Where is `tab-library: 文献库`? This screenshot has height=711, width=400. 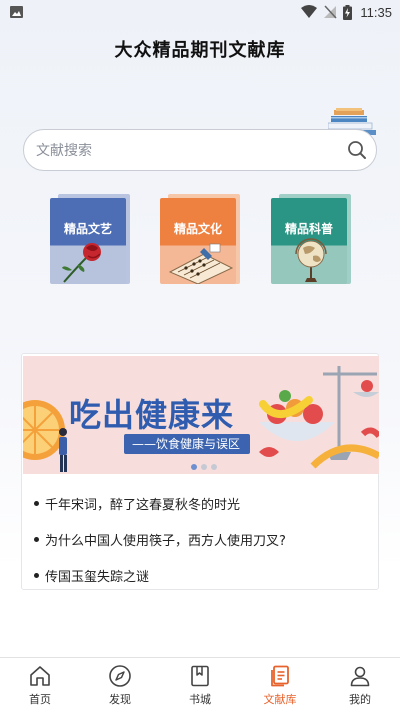 tab-library: 文献库 is located at coordinates (280, 684).